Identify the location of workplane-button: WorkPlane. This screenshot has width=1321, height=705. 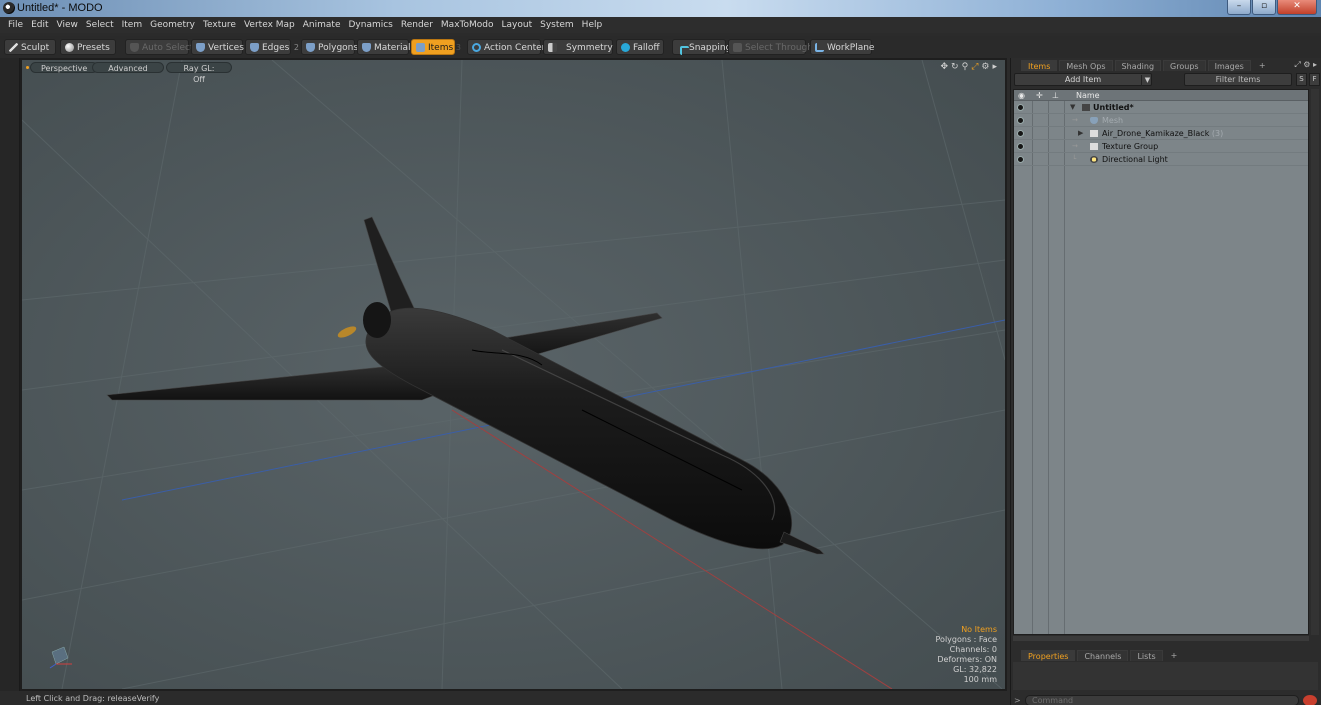
(842, 47).